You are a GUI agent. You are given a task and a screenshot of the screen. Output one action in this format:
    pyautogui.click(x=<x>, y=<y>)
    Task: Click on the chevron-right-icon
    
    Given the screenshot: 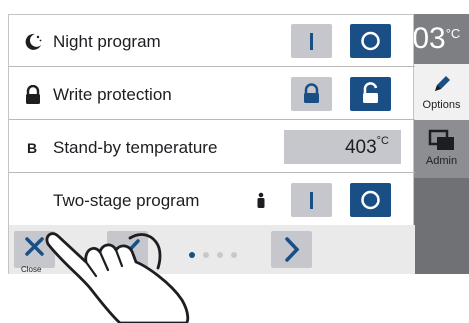 What is the action you would take?
    pyautogui.click(x=292, y=249)
    